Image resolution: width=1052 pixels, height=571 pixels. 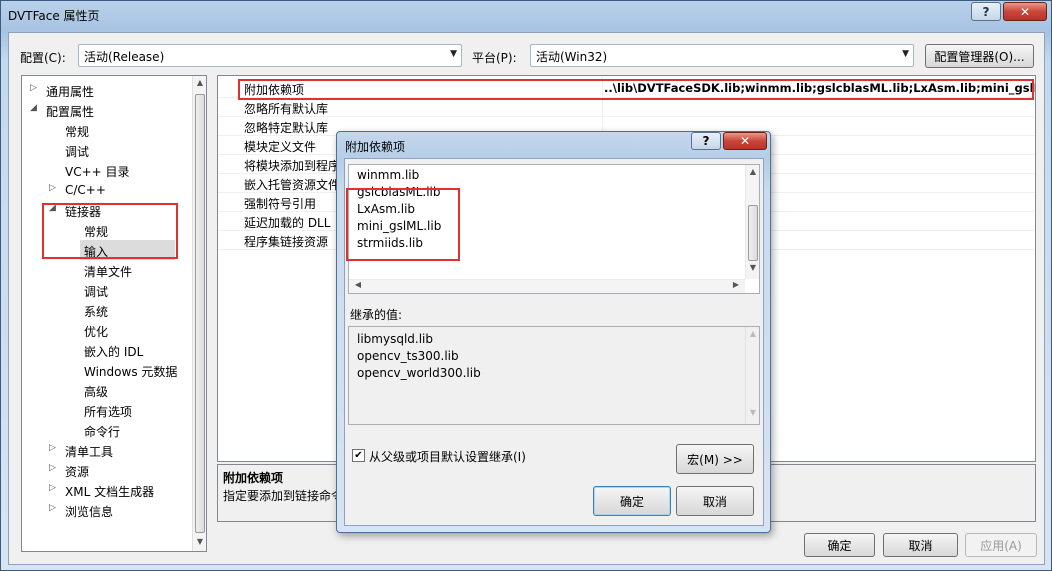 I want to click on tree-item: 嵌入的 IDL, so click(x=107, y=350).